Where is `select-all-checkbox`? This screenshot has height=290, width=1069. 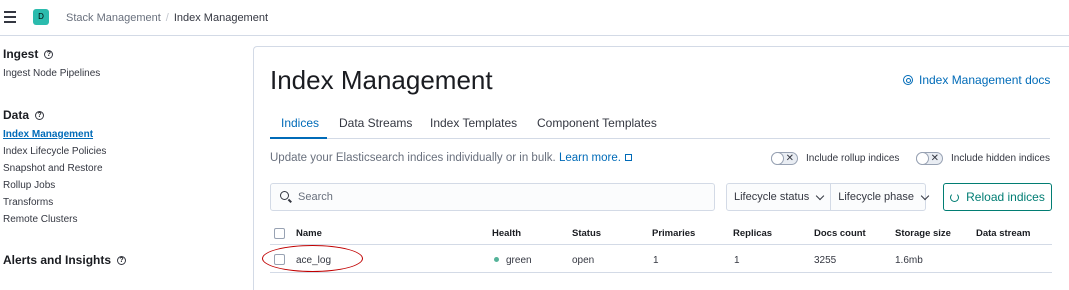 select-all-checkbox is located at coordinates (279, 233).